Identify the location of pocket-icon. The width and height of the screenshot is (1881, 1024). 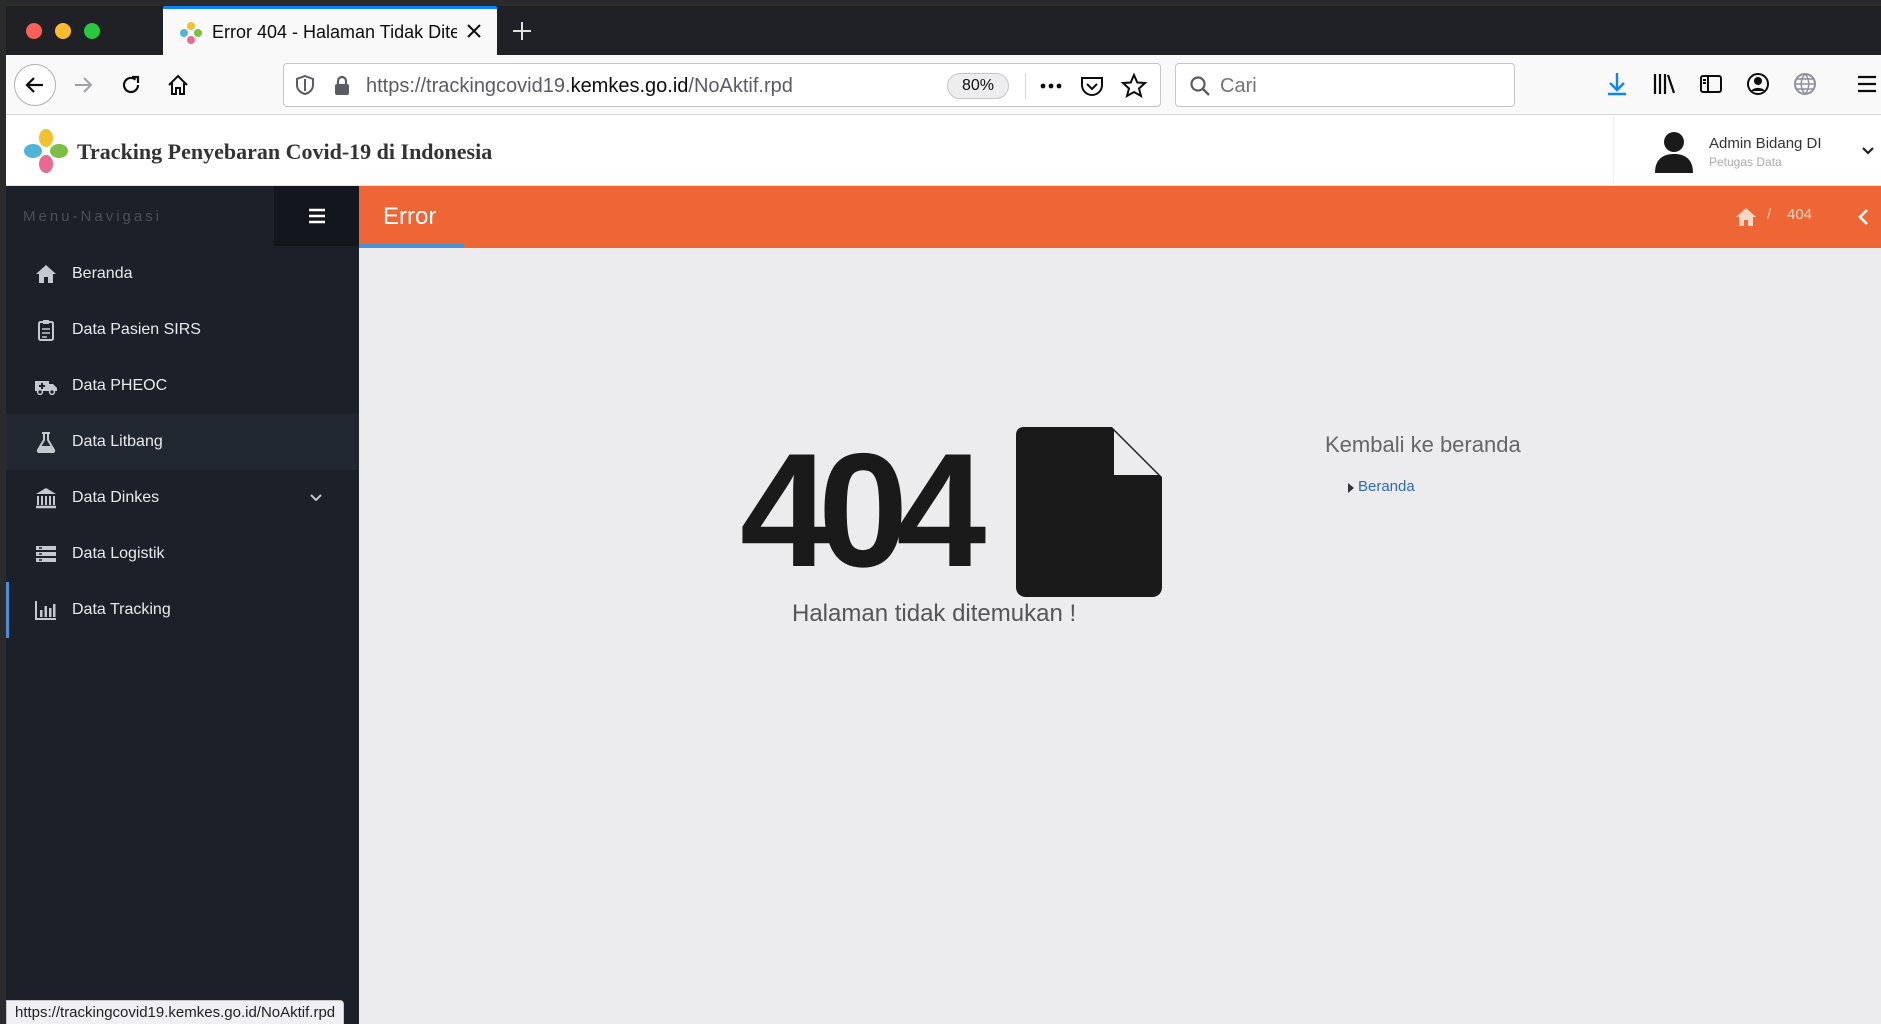
(1092, 86).